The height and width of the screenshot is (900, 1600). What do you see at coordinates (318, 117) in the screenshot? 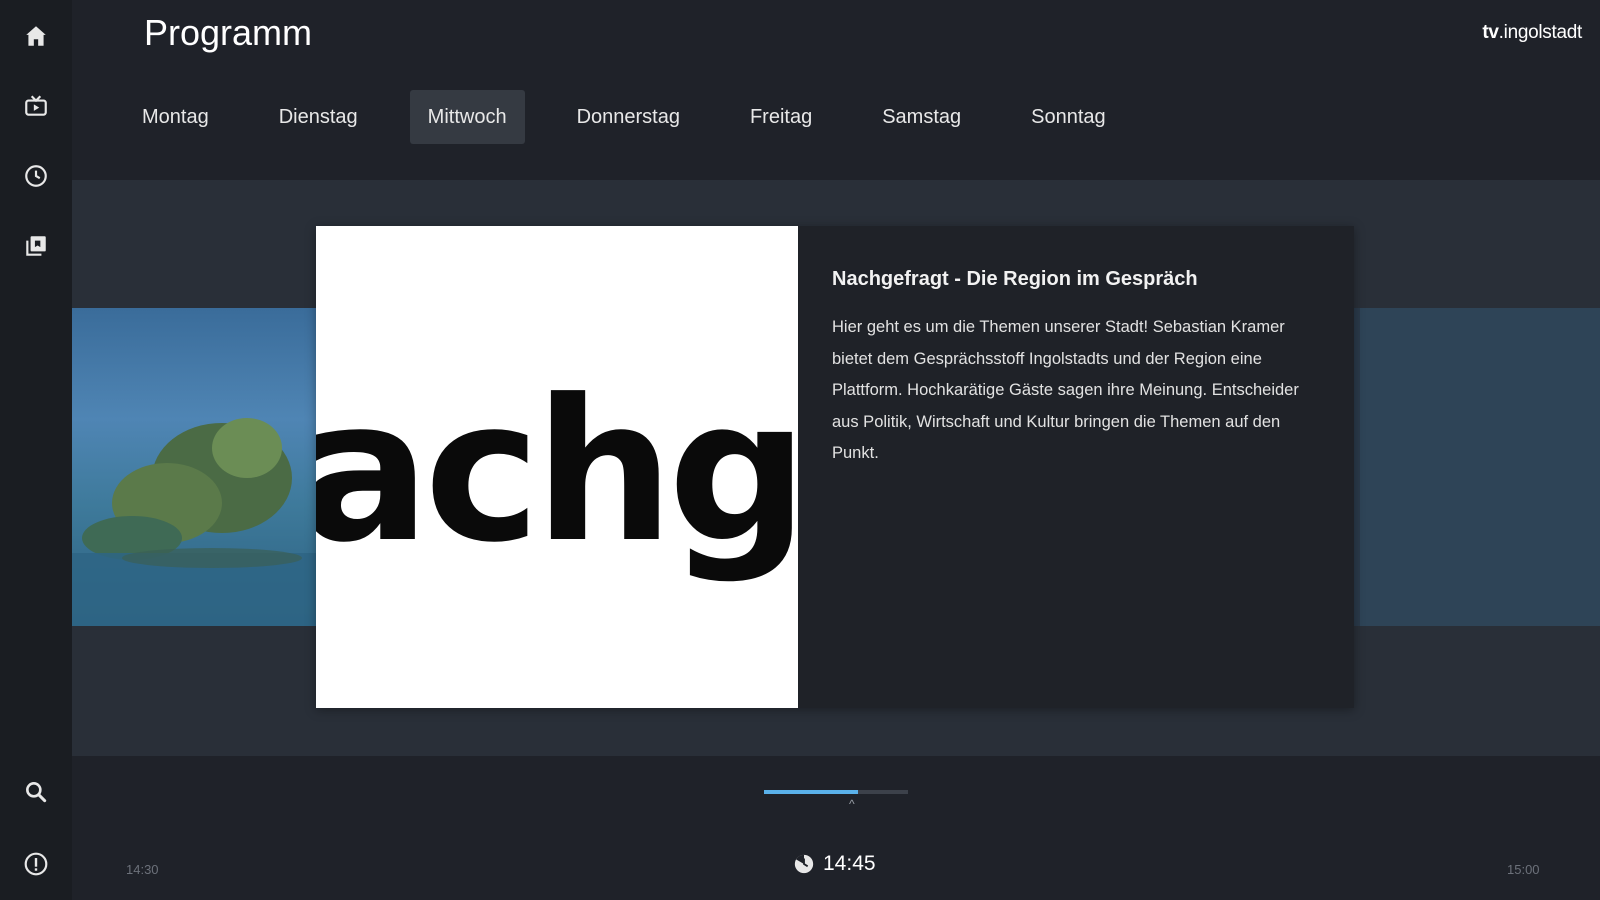
I see `tab-dienstag: Dienstag` at bounding box center [318, 117].